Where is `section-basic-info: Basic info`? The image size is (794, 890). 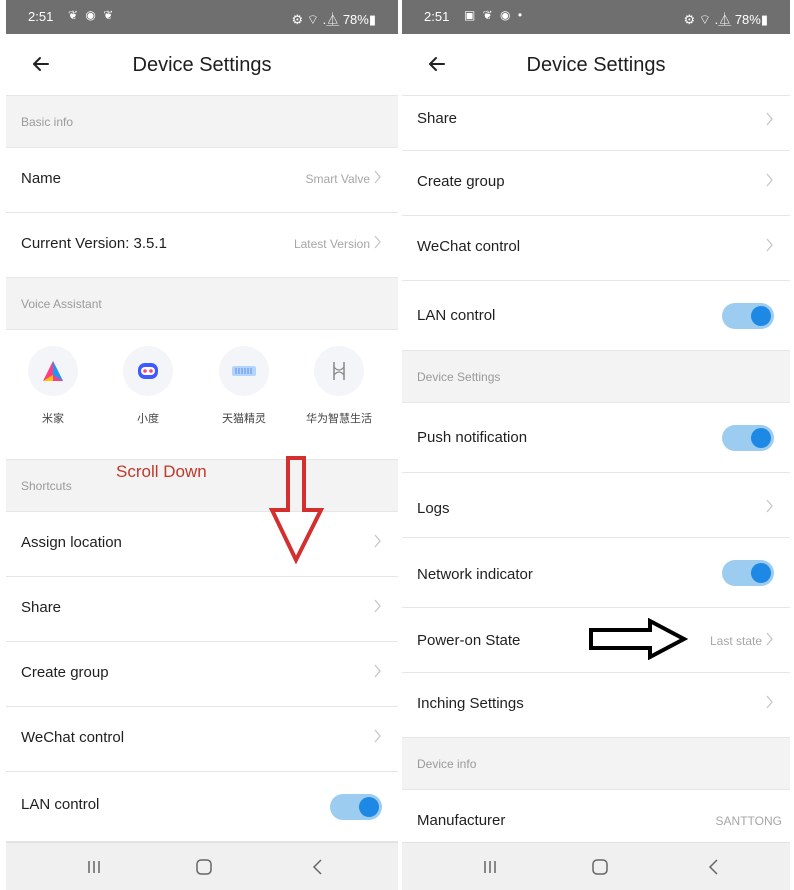
section-basic-info: Basic info is located at coordinates (202, 122).